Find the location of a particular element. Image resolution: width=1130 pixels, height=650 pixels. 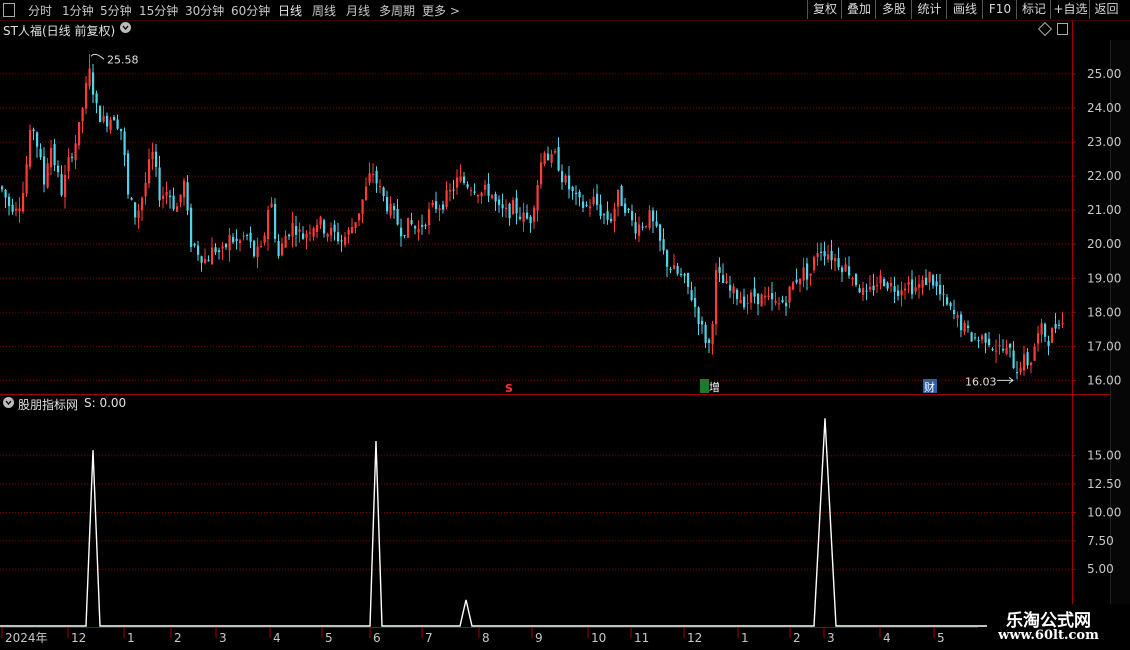

period-tab-3: 15分钟 is located at coordinates (158, 10).